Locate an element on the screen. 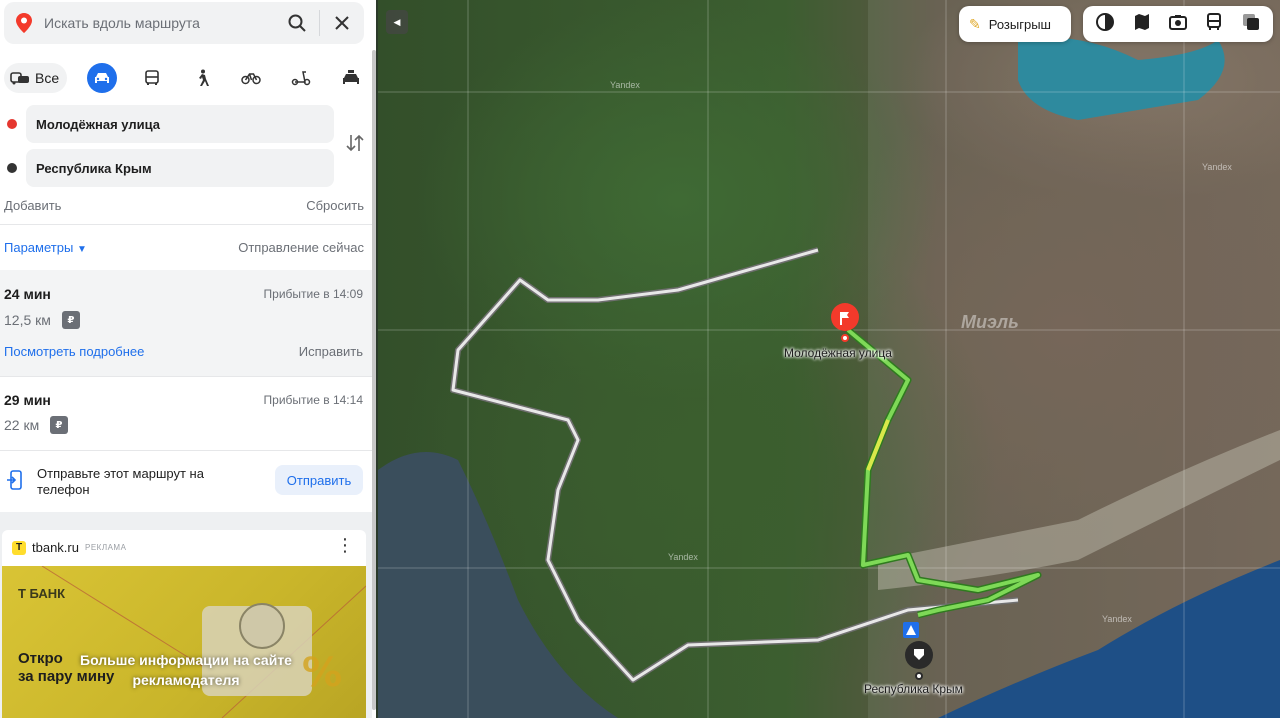 The image size is (1280, 718). ad-brand: Т БАНК is located at coordinates (42, 593).